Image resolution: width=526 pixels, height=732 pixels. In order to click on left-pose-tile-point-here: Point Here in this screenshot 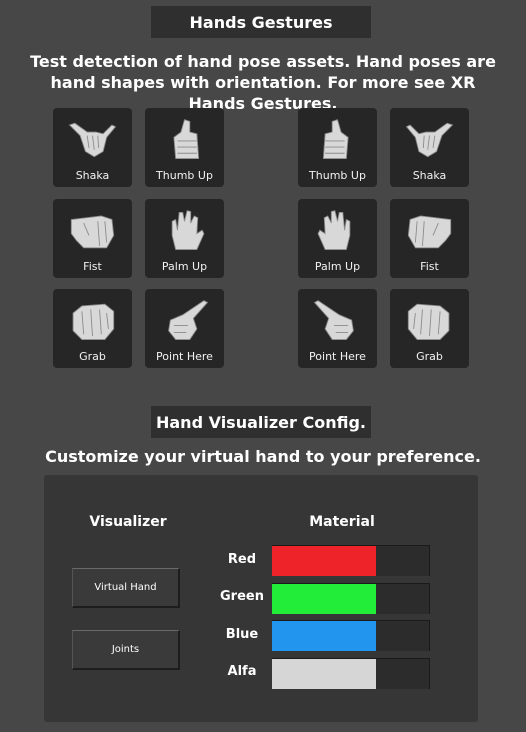, I will do `click(184, 328)`.